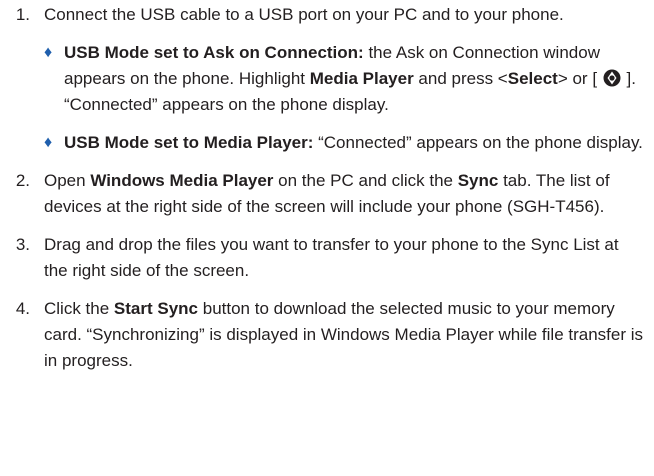 This screenshot has height=476, width=654. Describe the element at coordinates (460, 78) in the screenshot. I see `bullet-text: and press <` at that location.